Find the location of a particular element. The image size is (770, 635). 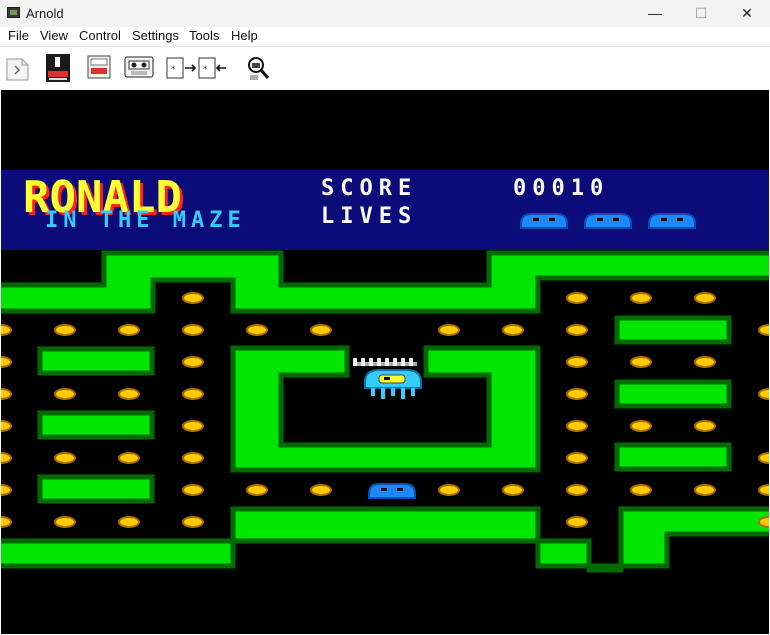

maximize-button: ☐ is located at coordinates (701, 13).